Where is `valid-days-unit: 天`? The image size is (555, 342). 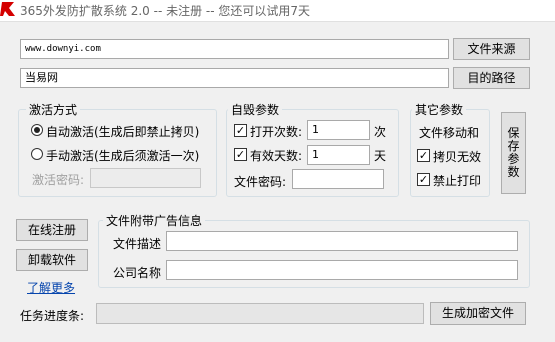
valid-days-unit: 天 is located at coordinates (380, 156).